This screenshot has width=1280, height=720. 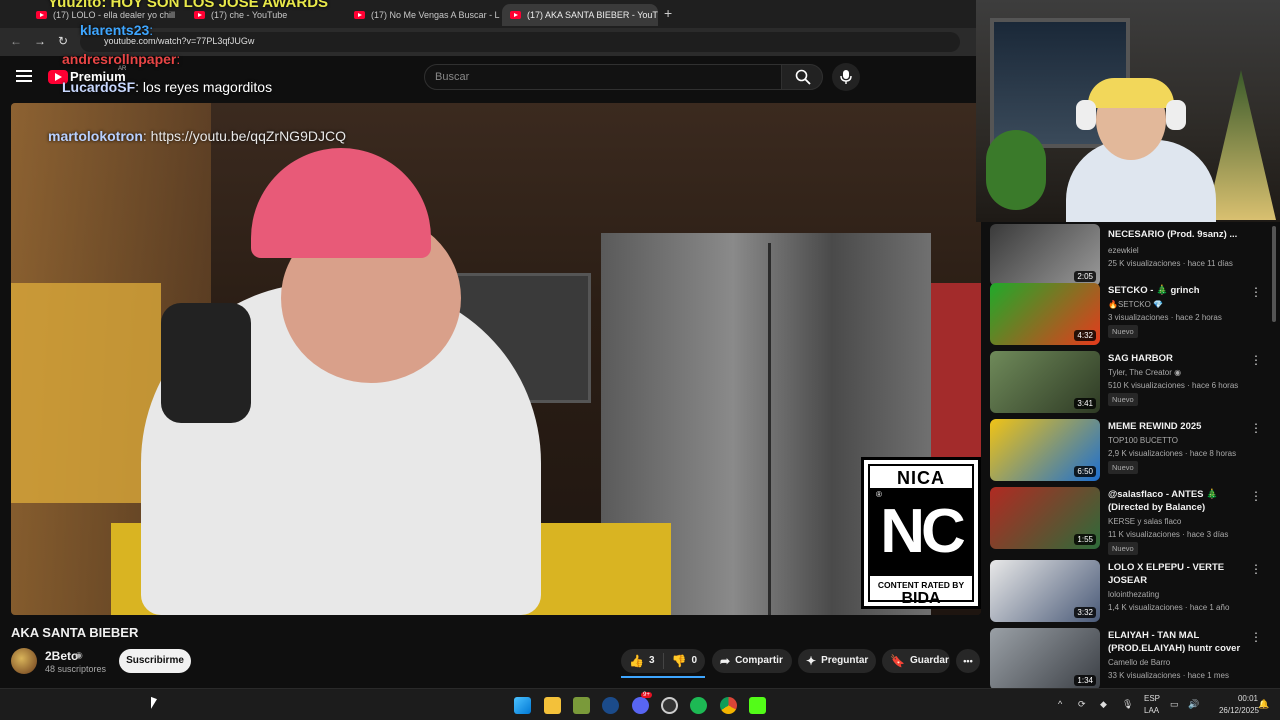 What do you see at coordinates (1085, 335) in the screenshot?
I see `duration-badge: 4:32` at bounding box center [1085, 335].